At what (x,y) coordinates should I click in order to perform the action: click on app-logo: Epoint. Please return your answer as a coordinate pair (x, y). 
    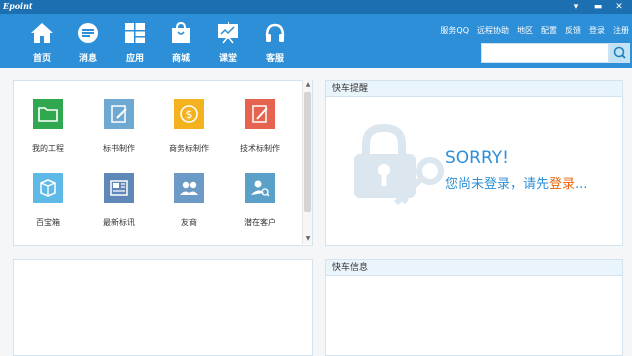
    Looking at the image, I should click on (18, 6).